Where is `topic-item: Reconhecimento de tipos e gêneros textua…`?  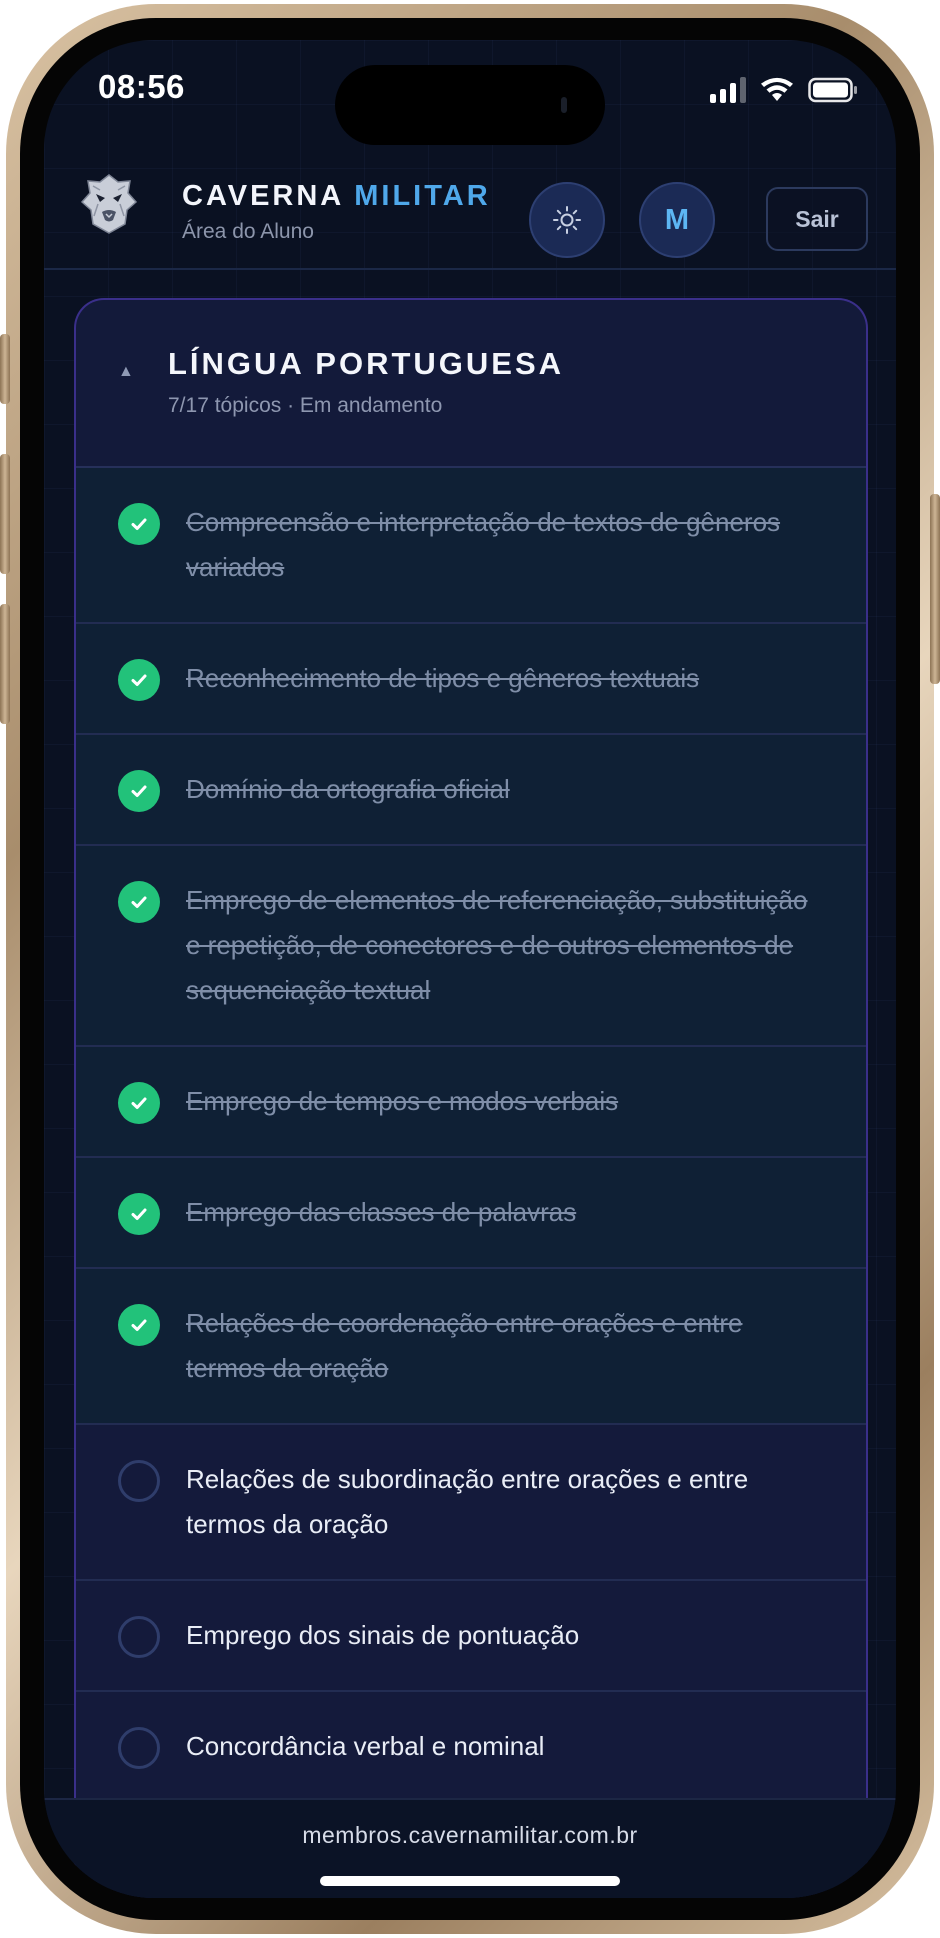 topic-item: Reconhecimento de tipos e gêneros textua… is located at coordinates (471, 679).